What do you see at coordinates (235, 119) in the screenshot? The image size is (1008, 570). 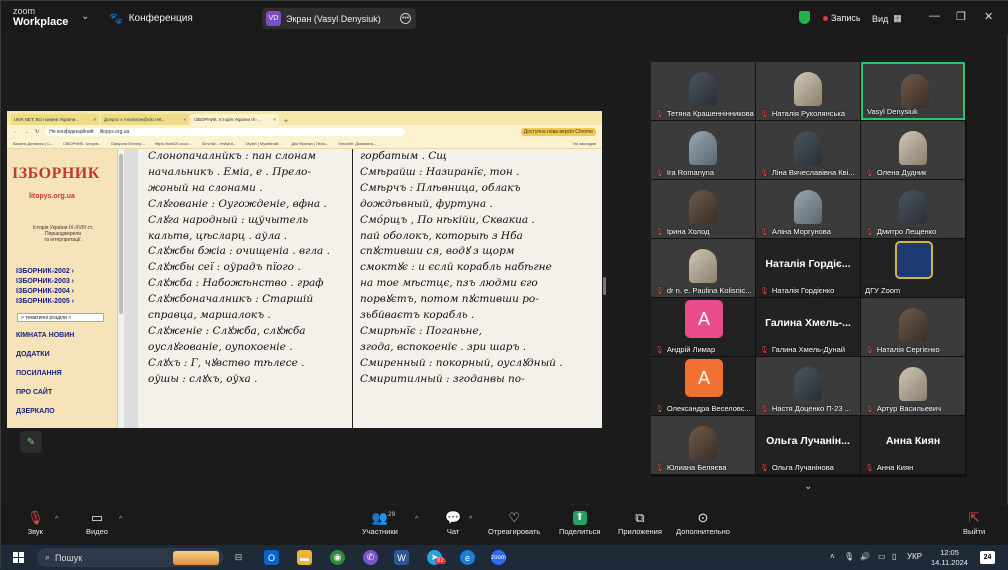 I see `browser-tab-active: ІЗБОРНИК. Історія України IX-... ×` at bounding box center [235, 119].